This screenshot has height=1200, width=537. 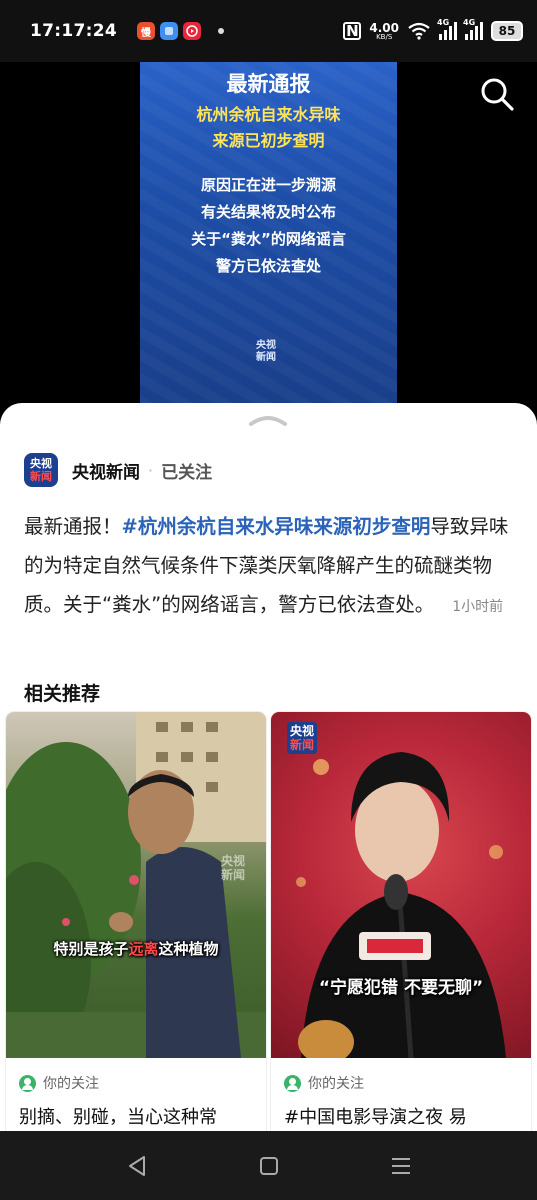 What do you see at coordinates (375, 1117) in the screenshot?
I see `card-title: #中国电影导演之夜 易` at bounding box center [375, 1117].